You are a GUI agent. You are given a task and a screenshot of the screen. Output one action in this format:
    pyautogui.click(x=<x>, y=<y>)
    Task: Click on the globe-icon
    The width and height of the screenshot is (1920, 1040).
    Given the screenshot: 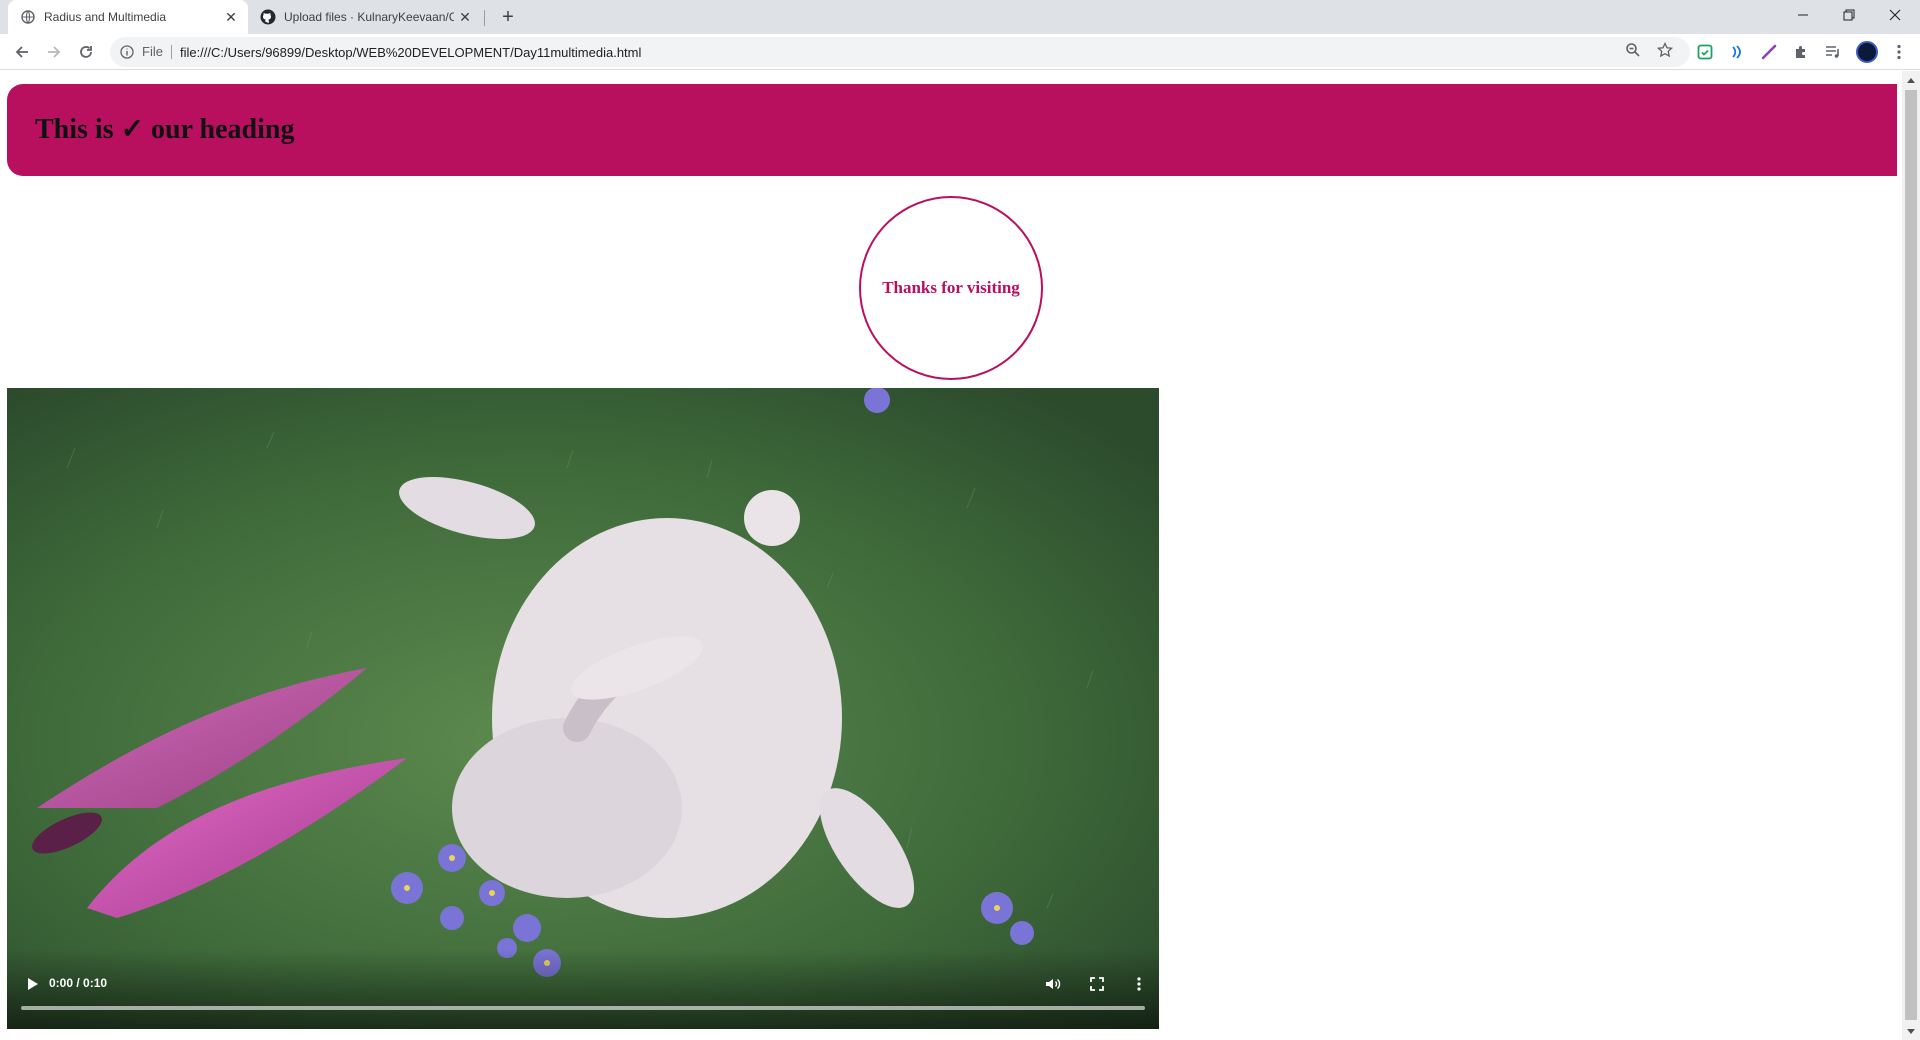 What is the action you would take?
    pyautogui.click(x=28, y=17)
    